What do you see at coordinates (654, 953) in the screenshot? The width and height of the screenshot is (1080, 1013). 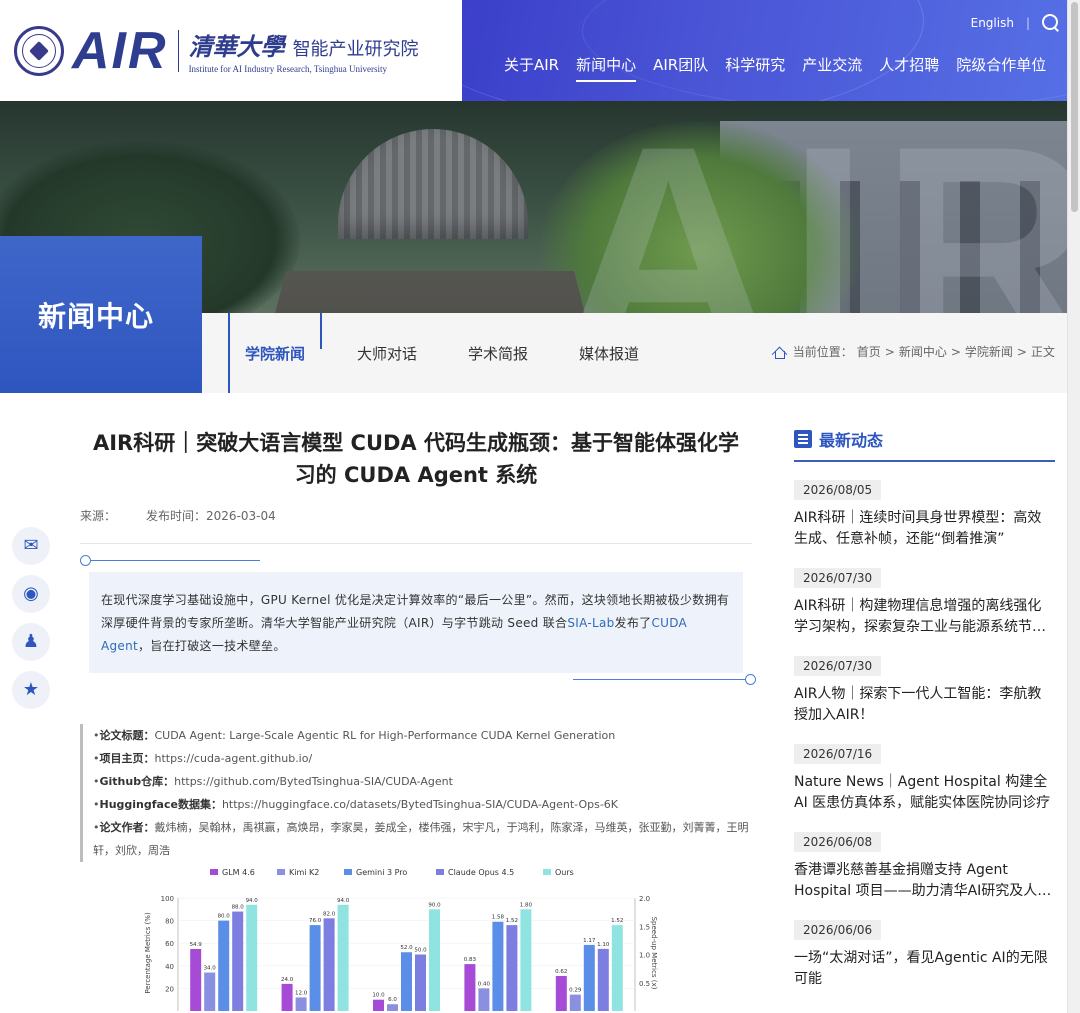 I see `y-axis-label-right: Speed-up Metrics (x)` at bounding box center [654, 953].